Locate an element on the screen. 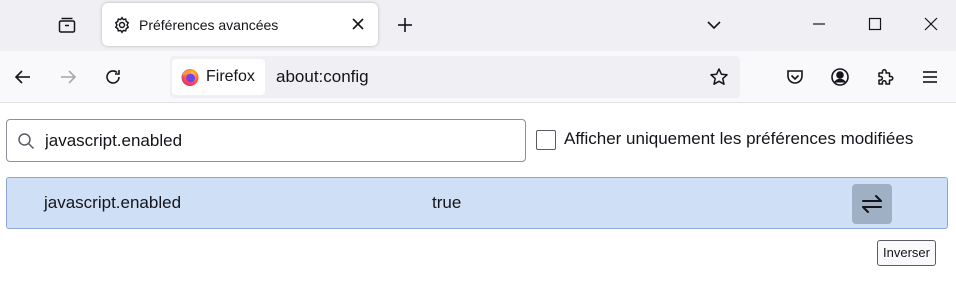 The width and height of the screenshot is (956, 285). list-all-tabs-button is located at coordinates (67, 25).